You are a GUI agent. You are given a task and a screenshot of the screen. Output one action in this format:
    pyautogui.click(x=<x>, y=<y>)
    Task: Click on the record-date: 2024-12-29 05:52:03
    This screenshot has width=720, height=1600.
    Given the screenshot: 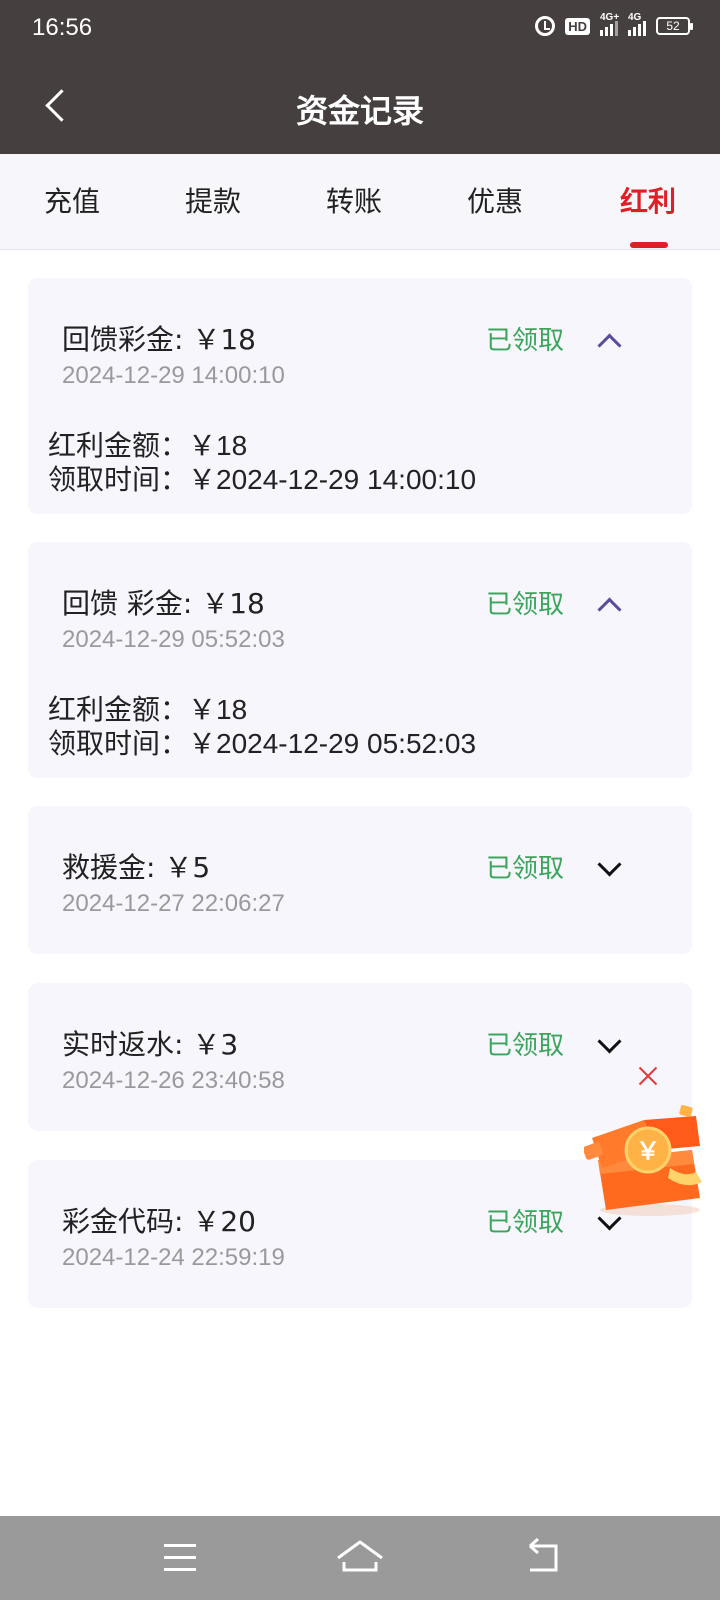 What is the action you would take?
    pyautogui.click(x=173, y=639)
    